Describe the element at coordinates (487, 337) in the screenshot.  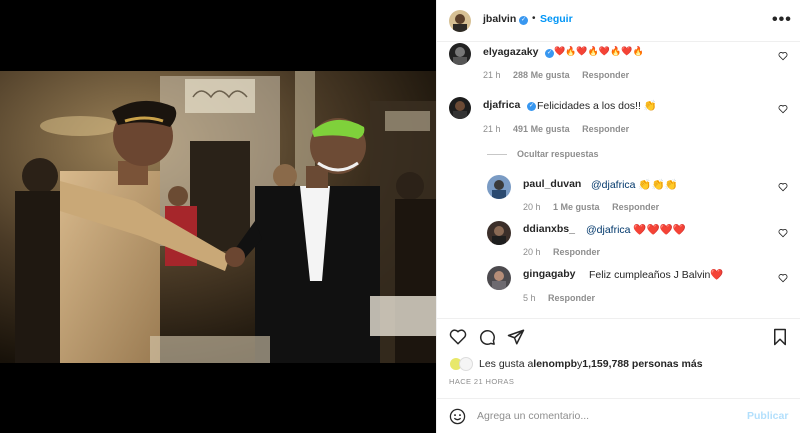
I see `comment-icon` at that location.